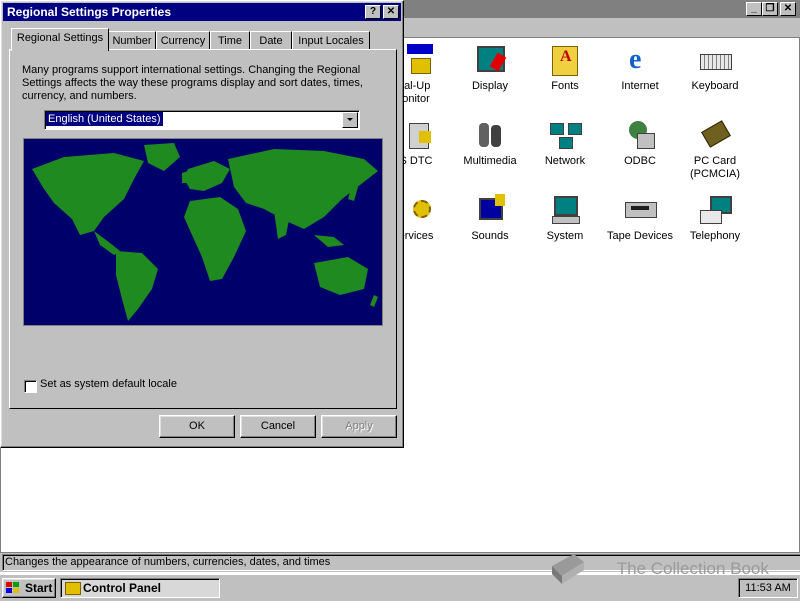  I want to click on watermark-text: The Collection Book, so click(692, 568).